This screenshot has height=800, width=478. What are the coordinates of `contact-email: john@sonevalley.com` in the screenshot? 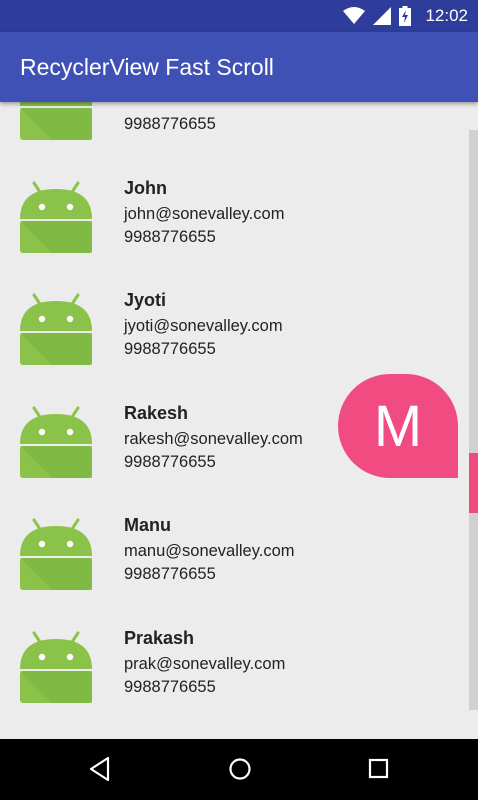 It's located at (204, 213).